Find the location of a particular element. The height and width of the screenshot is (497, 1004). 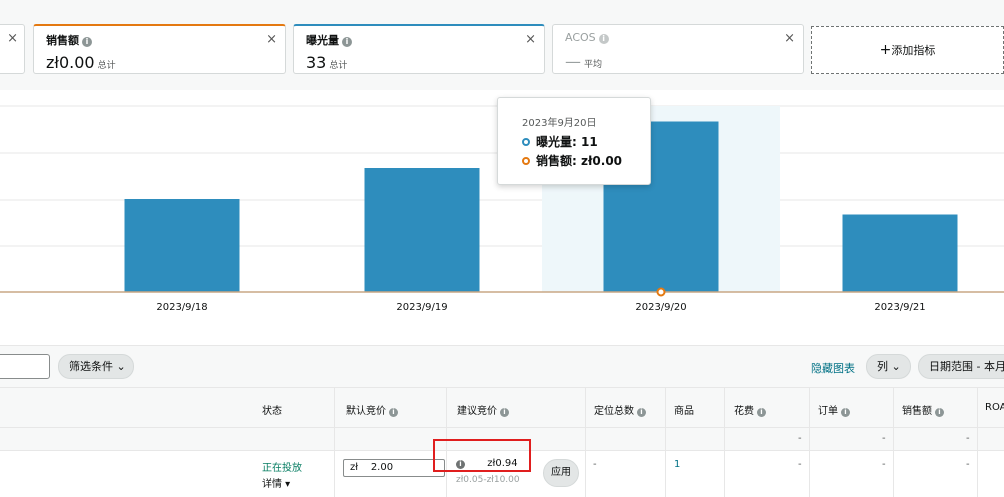

status-badge: 正在投放 is located at coordinates (282, 468).